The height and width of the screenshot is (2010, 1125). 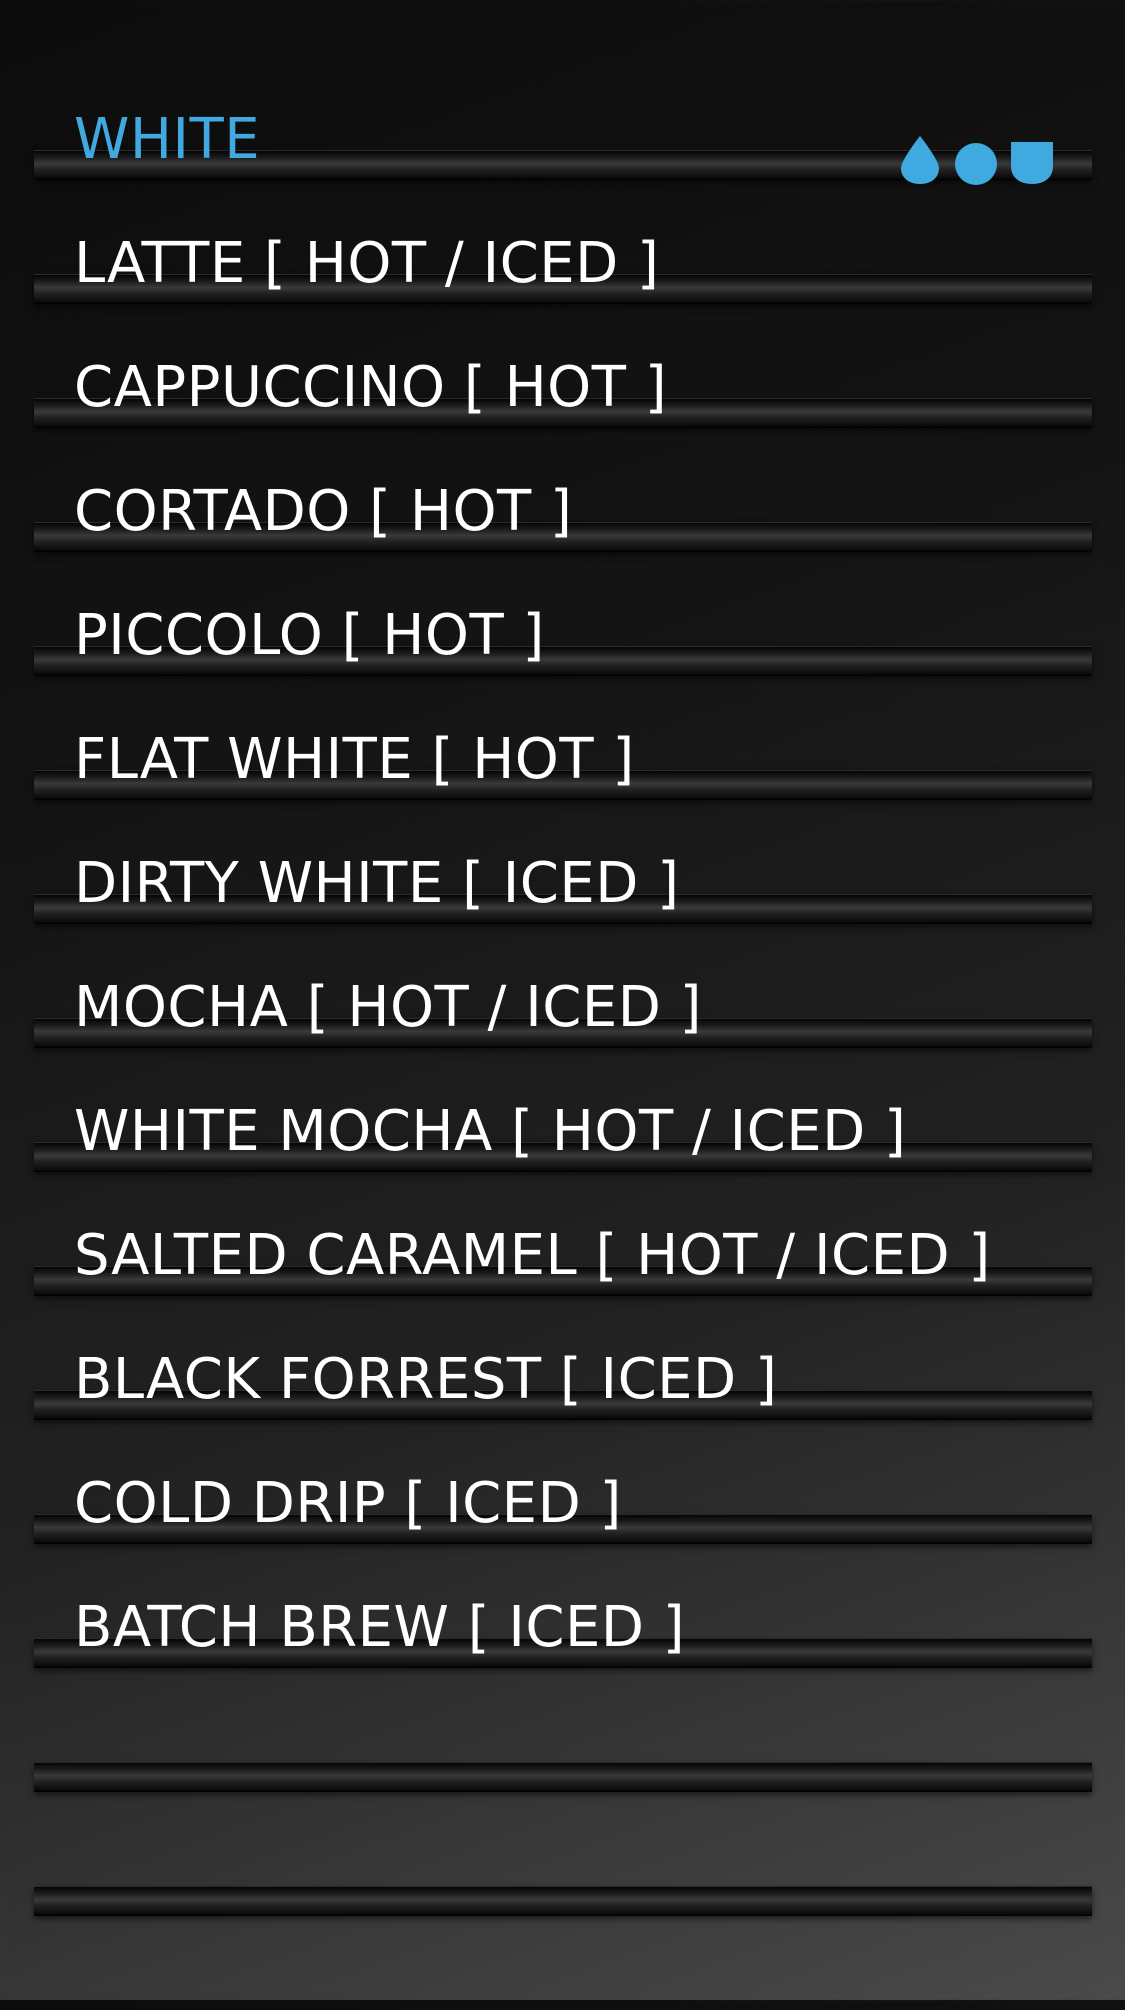 What do you see at coordinates (426, 1379) in the screenshot?
I see `menu-item: BLACK FORREST [ ICED ]` at bounding box center [426, 1379].